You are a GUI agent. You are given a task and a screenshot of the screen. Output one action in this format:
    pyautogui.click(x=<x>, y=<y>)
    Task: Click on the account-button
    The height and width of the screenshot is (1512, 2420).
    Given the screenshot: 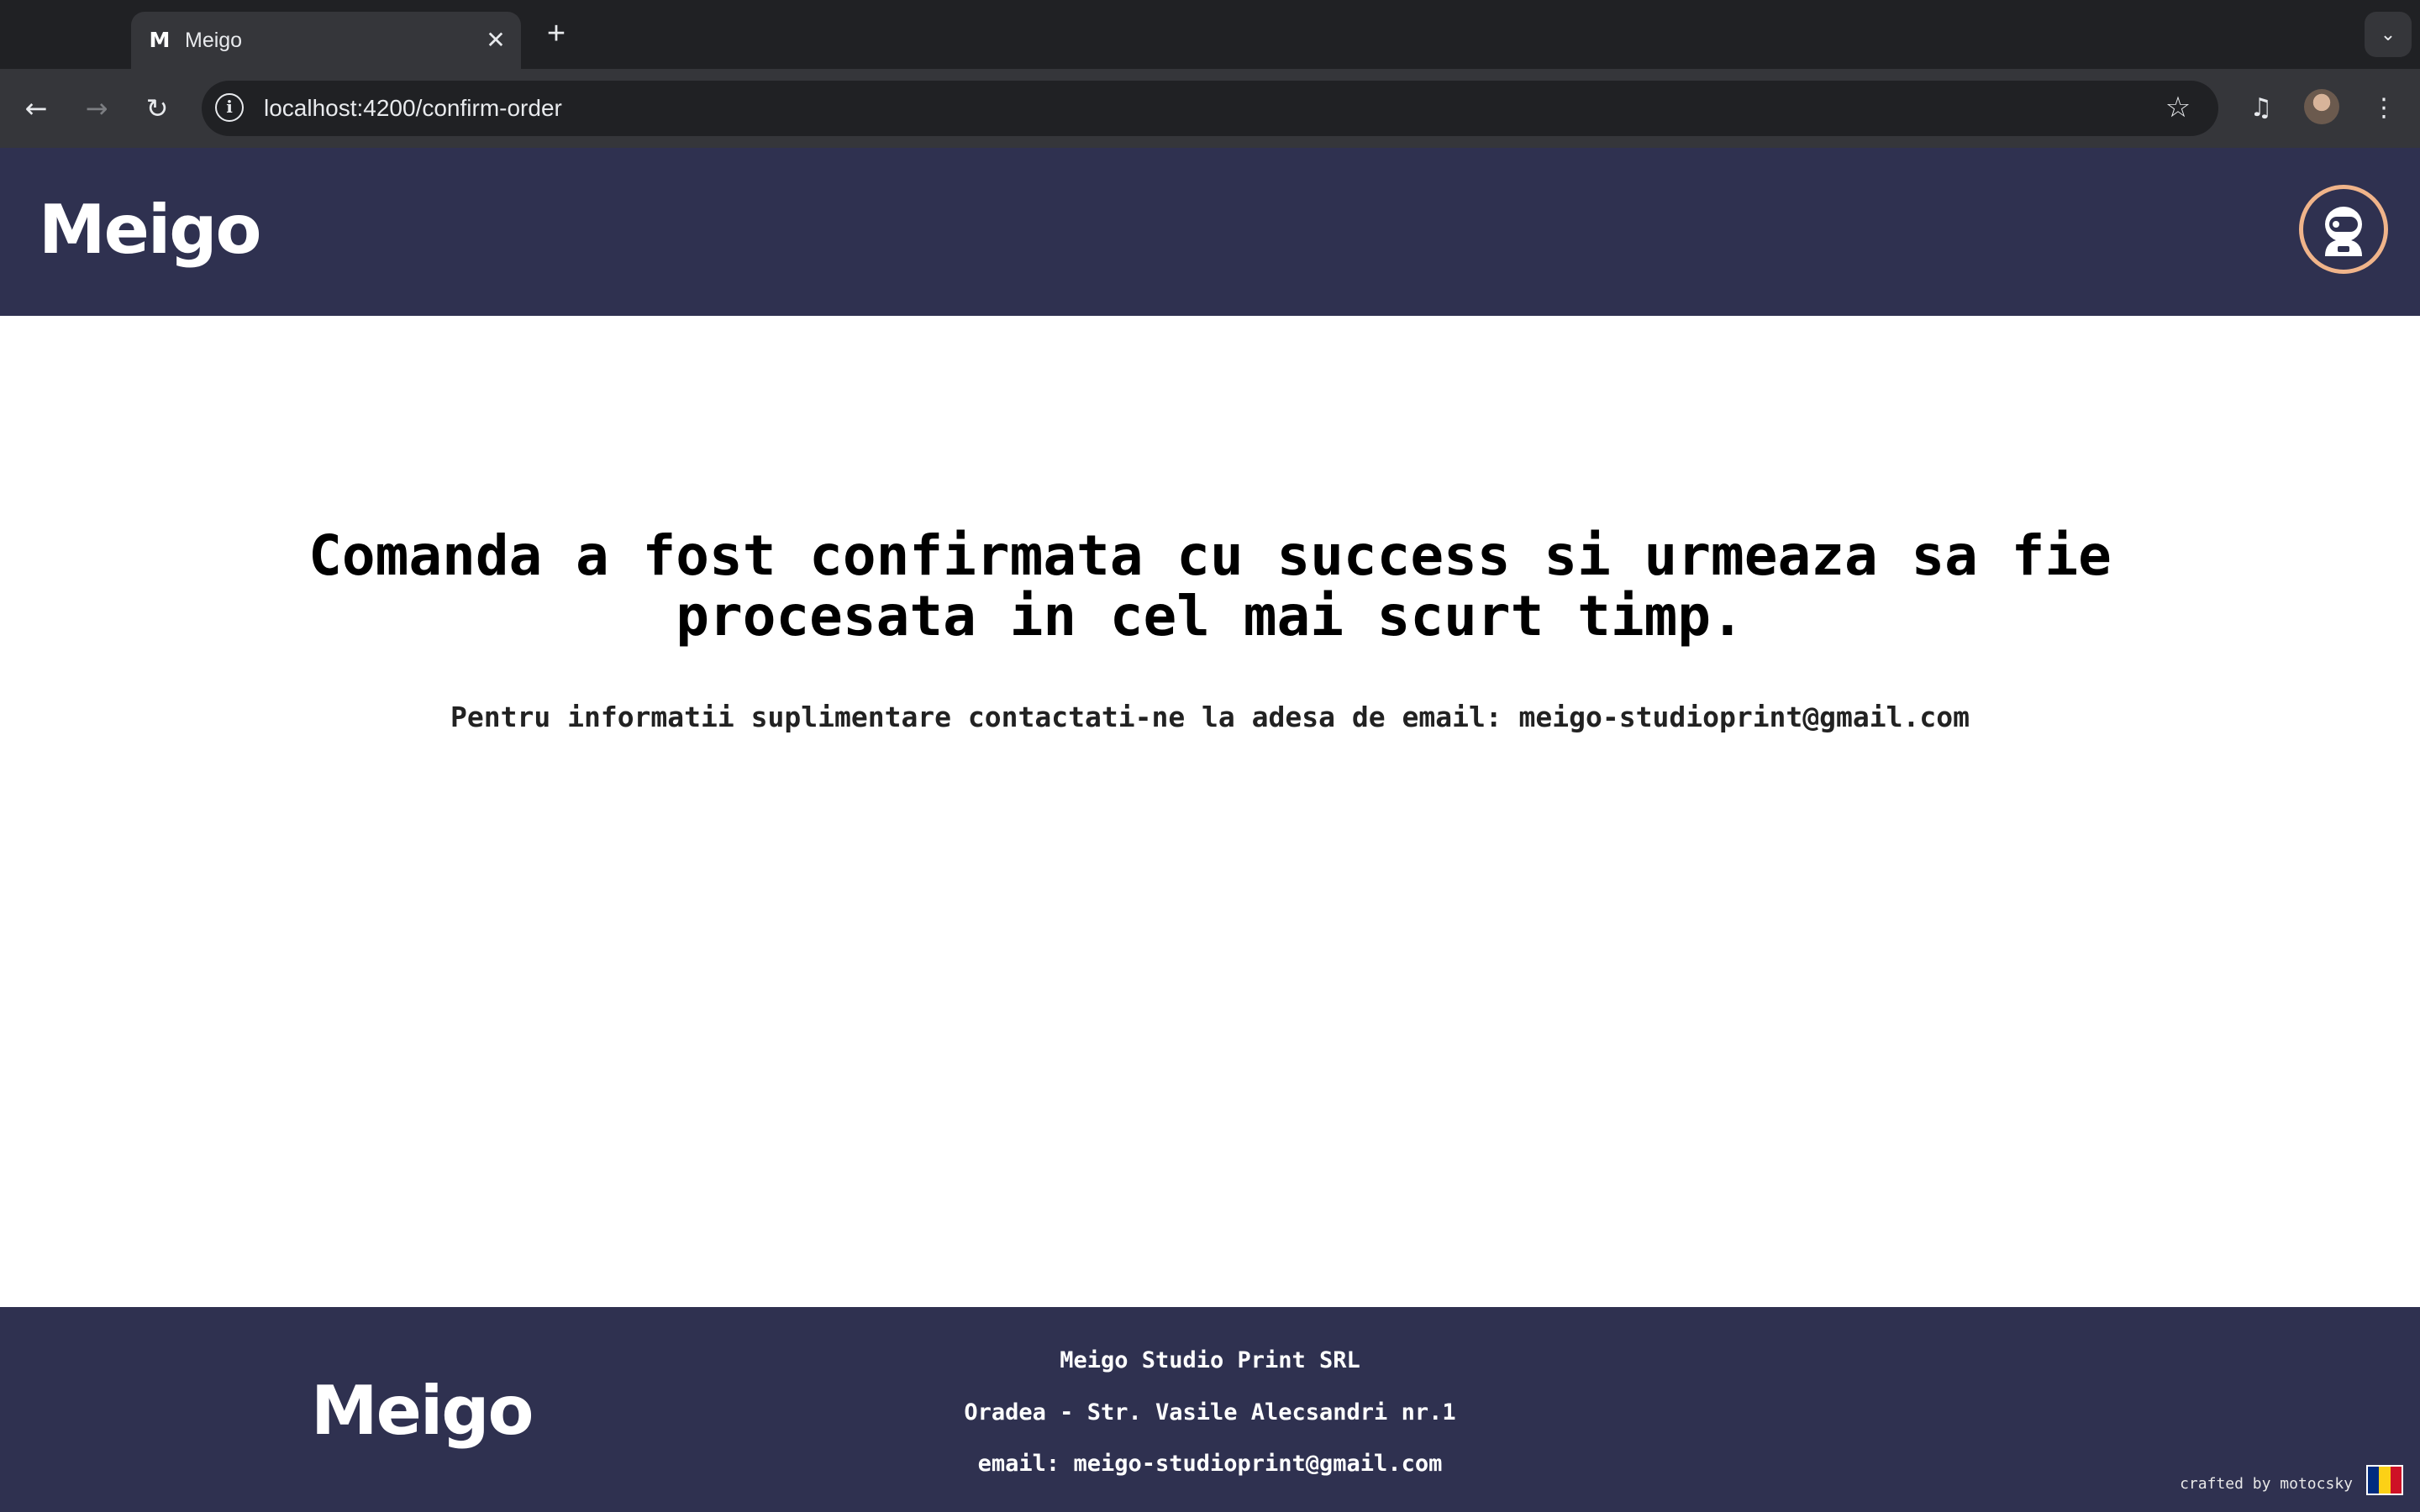 What is the action you would take?
    pyautogui.click(x=2343, y=229)
    